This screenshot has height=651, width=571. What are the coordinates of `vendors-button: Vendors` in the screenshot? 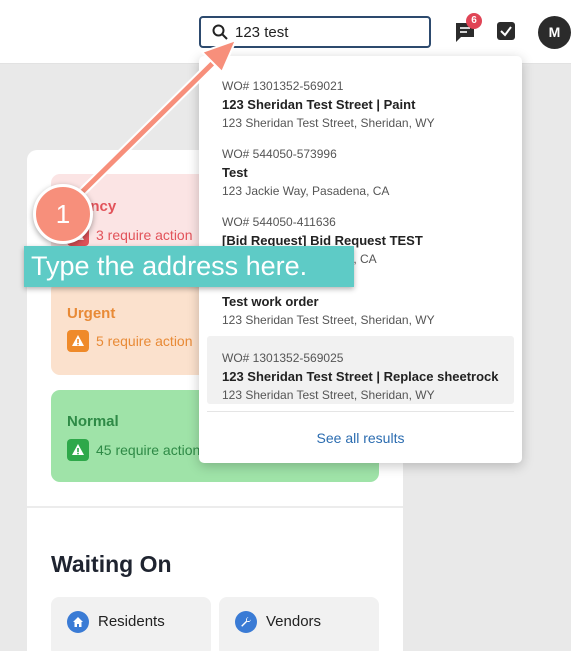 It's located at (299, 624).